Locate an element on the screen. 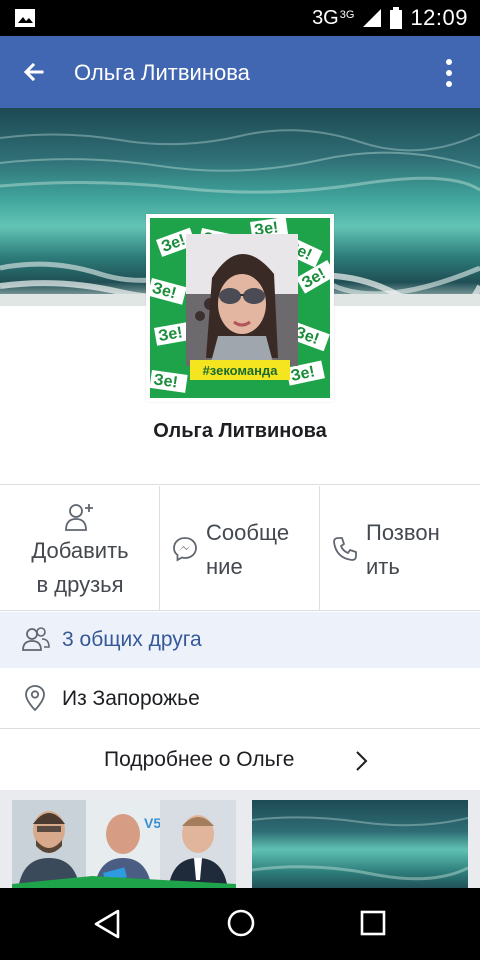 Image resolution: width=480 pixels, height=960 pixels. more-vertical-icon is located at coordinates (449, 73).